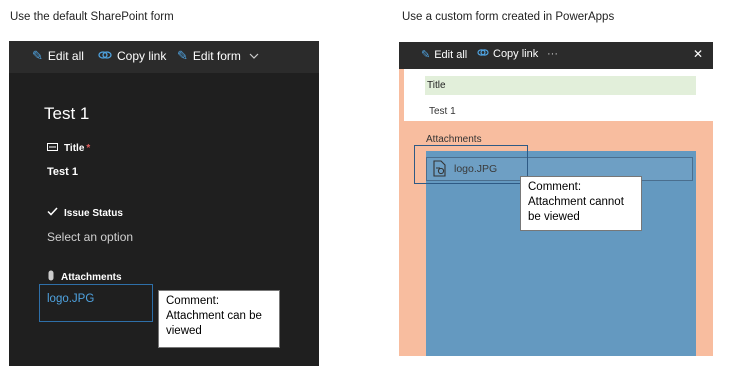 The image size is (729, 371). Describe the element at coordinates (552, 54) in the screenshot. I see `more-icon: ···` at that location.